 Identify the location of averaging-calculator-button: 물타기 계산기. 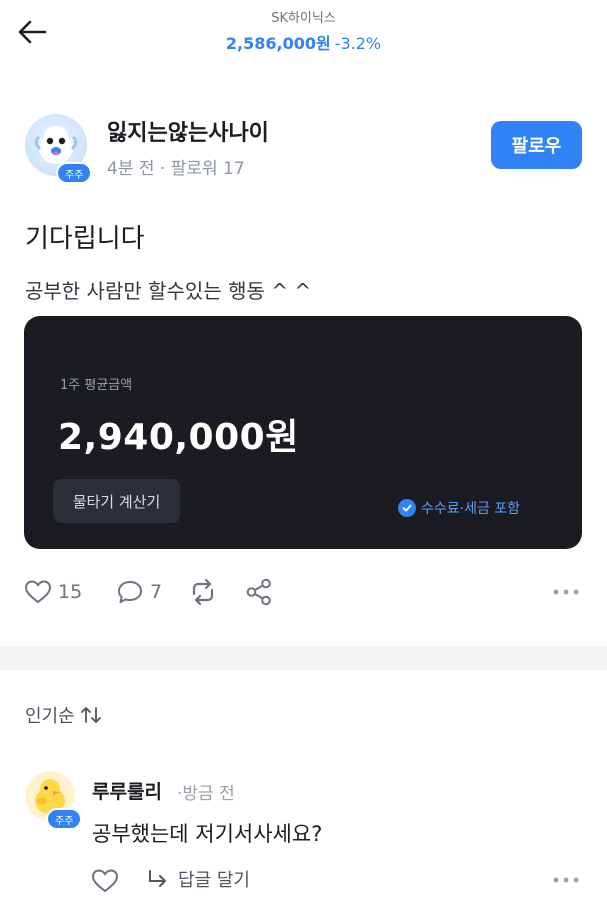
(116, 501).